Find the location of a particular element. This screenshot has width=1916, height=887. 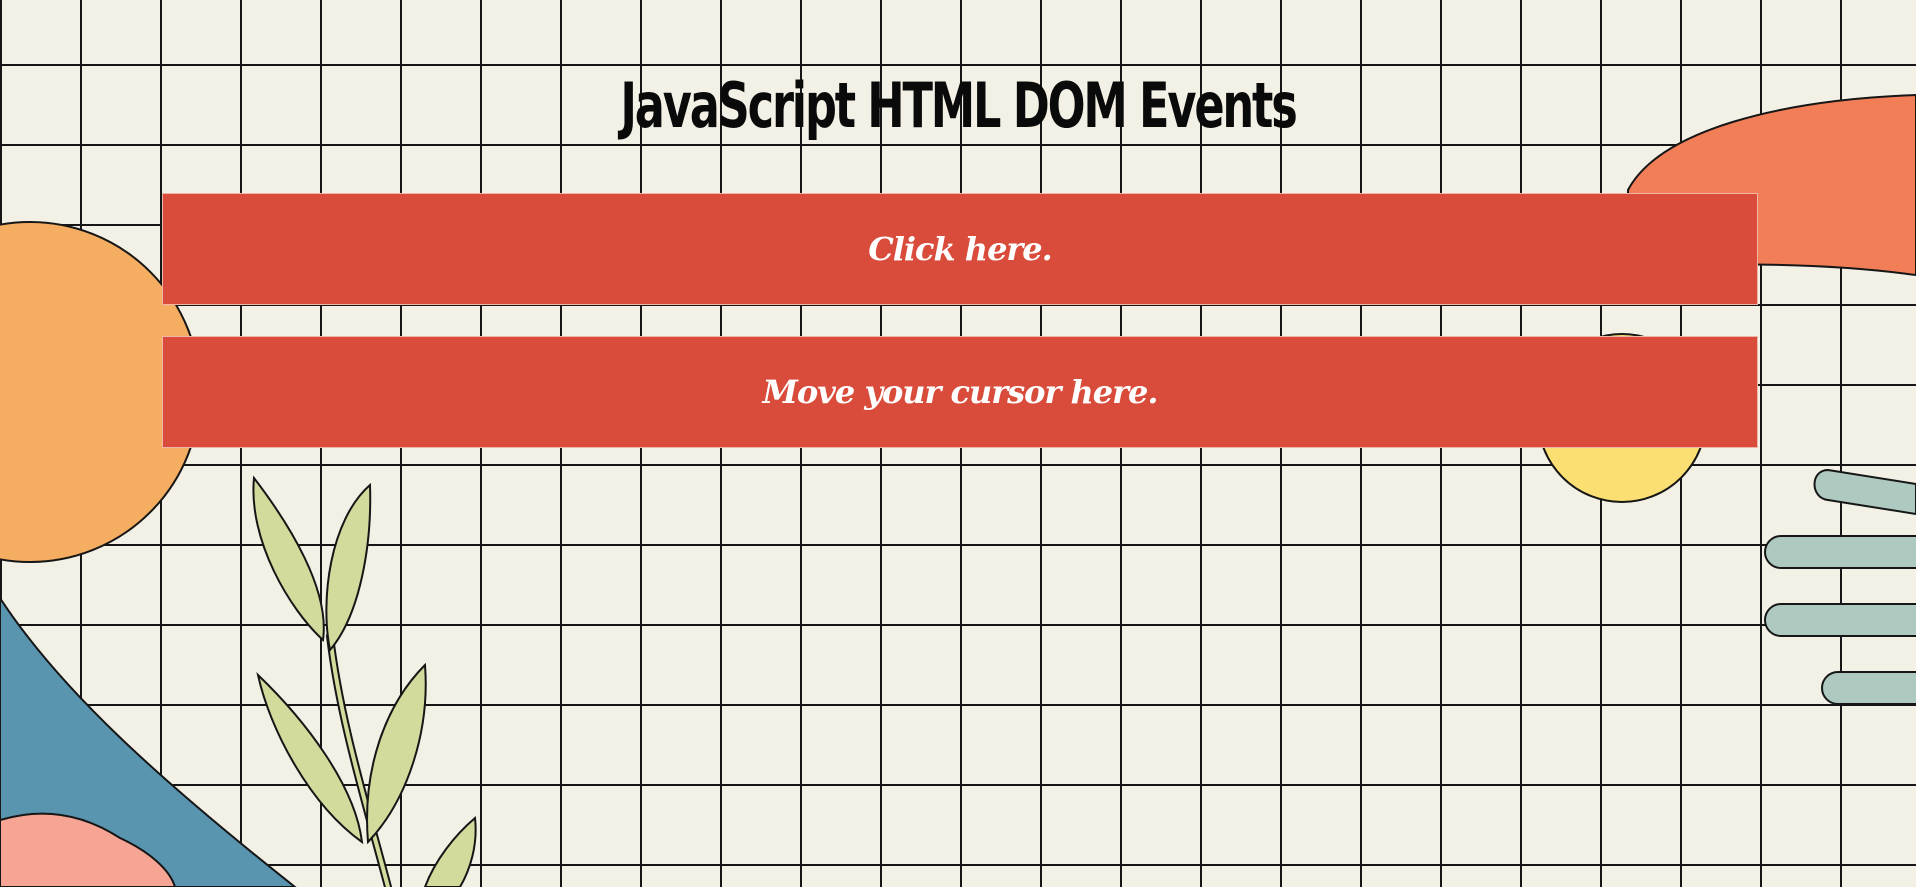

click-box: Click here. is located at coordinates (960, 249).